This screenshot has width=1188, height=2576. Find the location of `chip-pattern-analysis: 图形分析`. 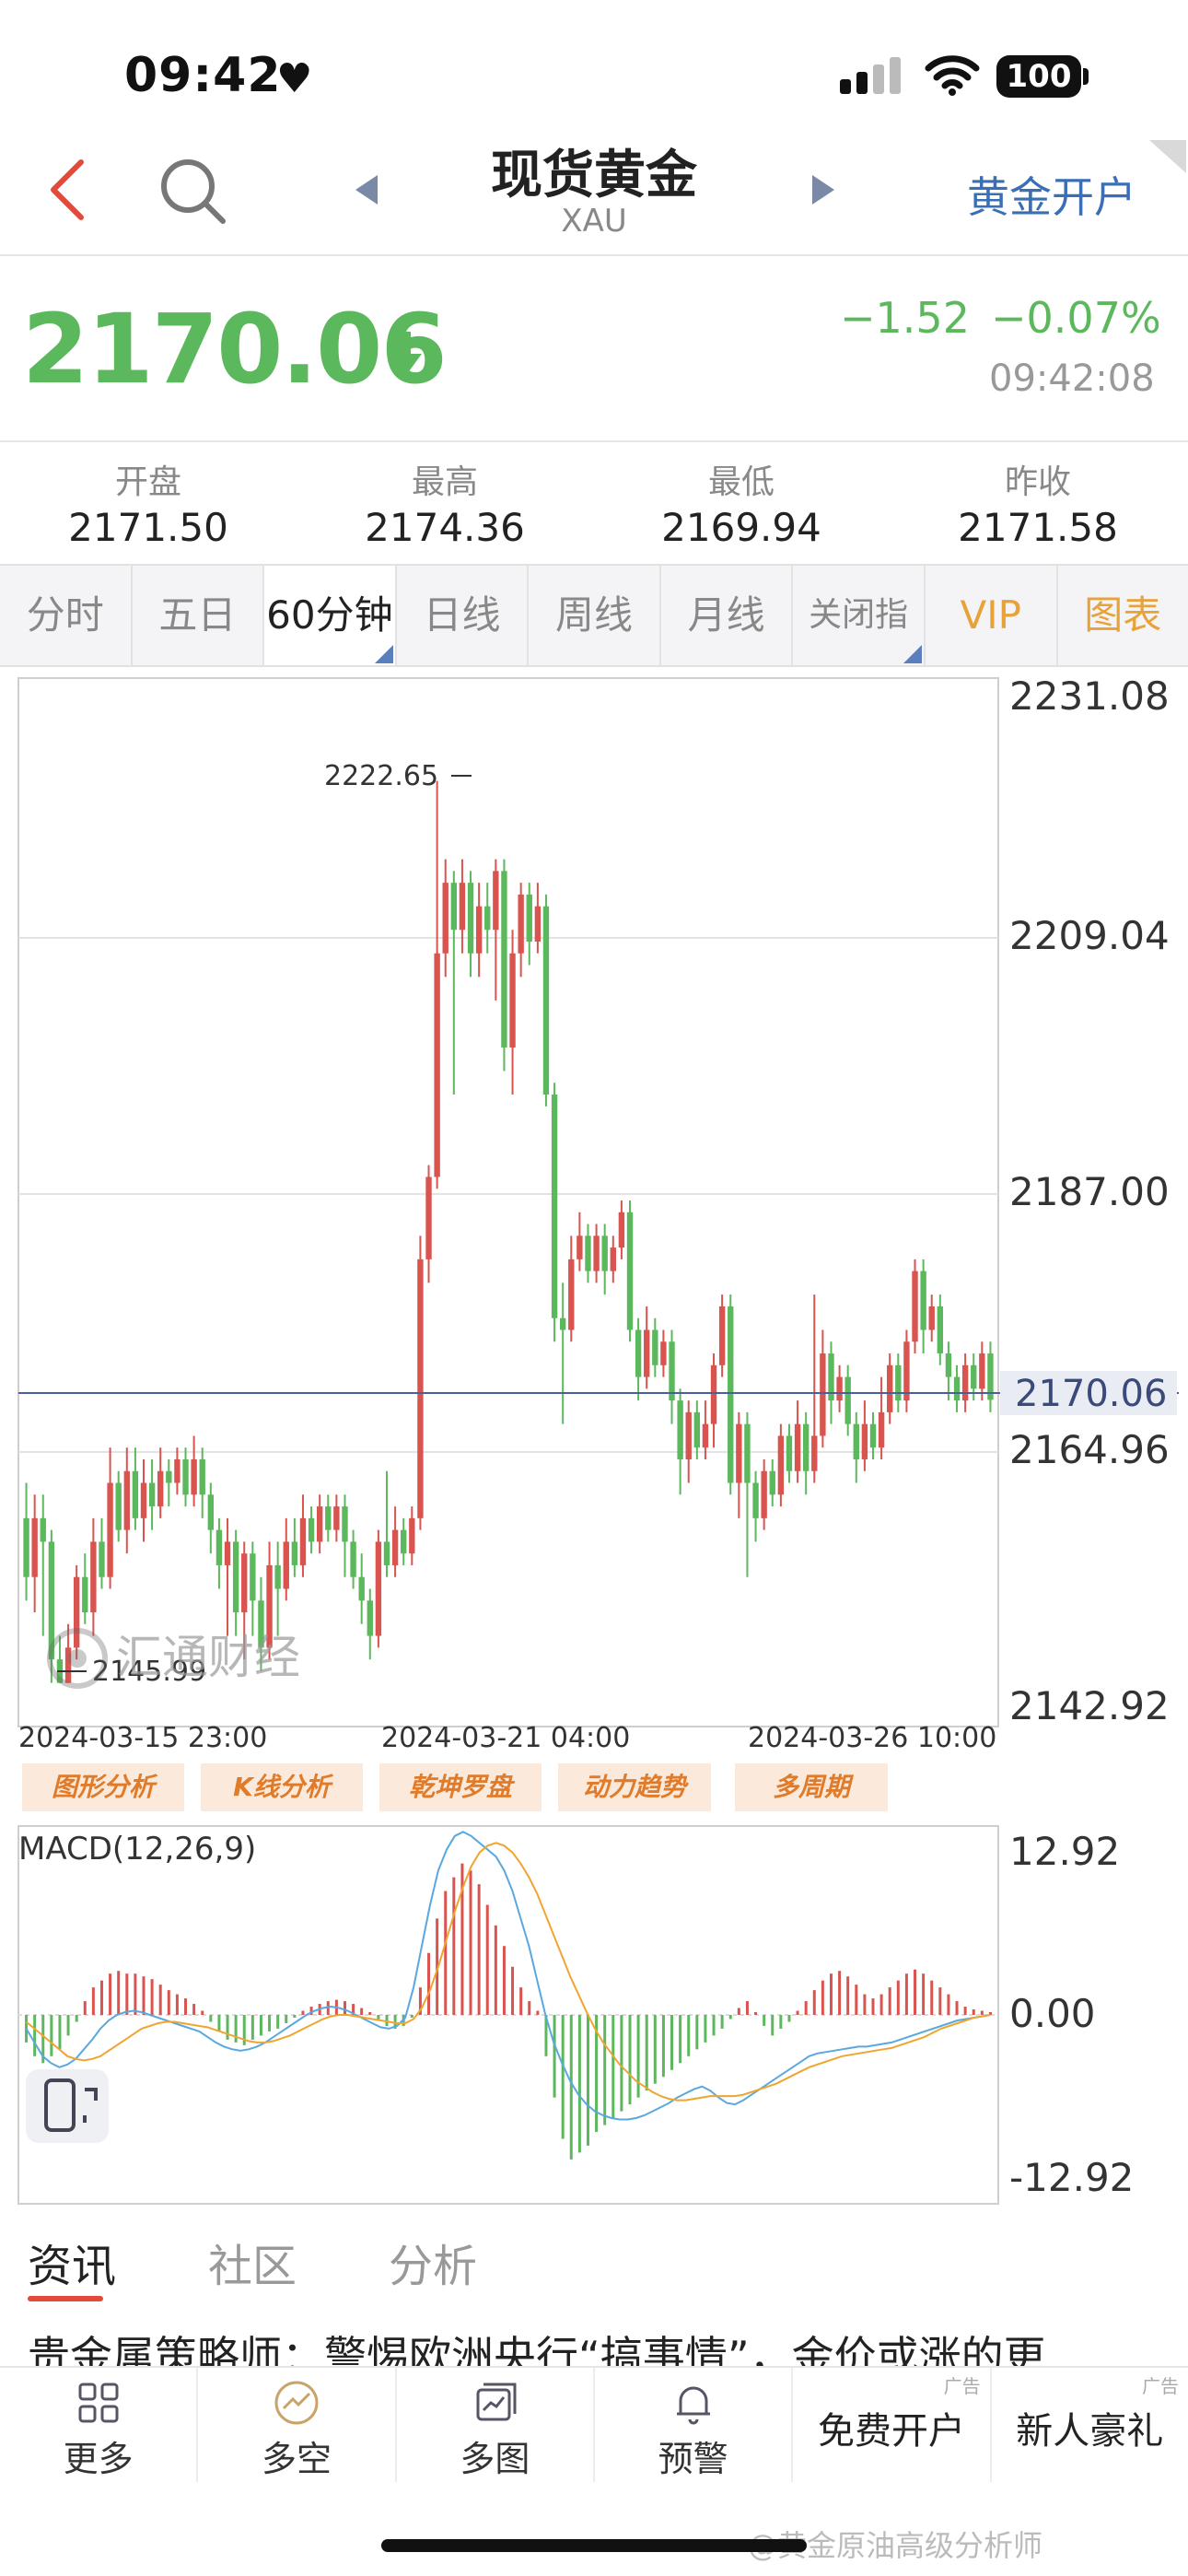

chip-pattern-analysis: 图形分析 is located at coordinates (103, 1787).